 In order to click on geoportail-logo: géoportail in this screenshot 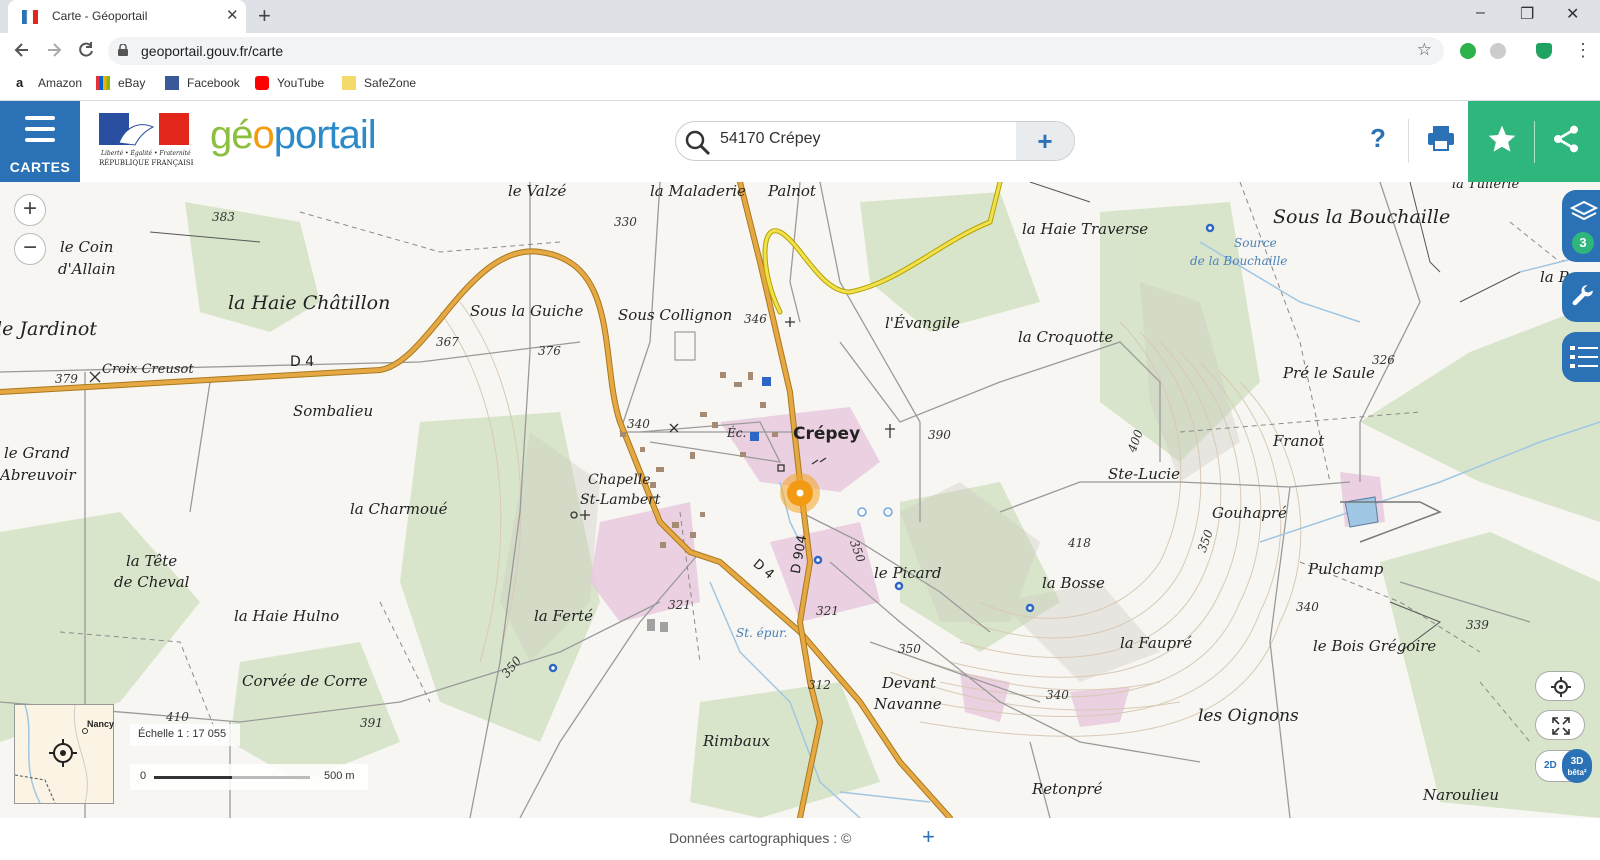, I will do `click(293, 135)`.